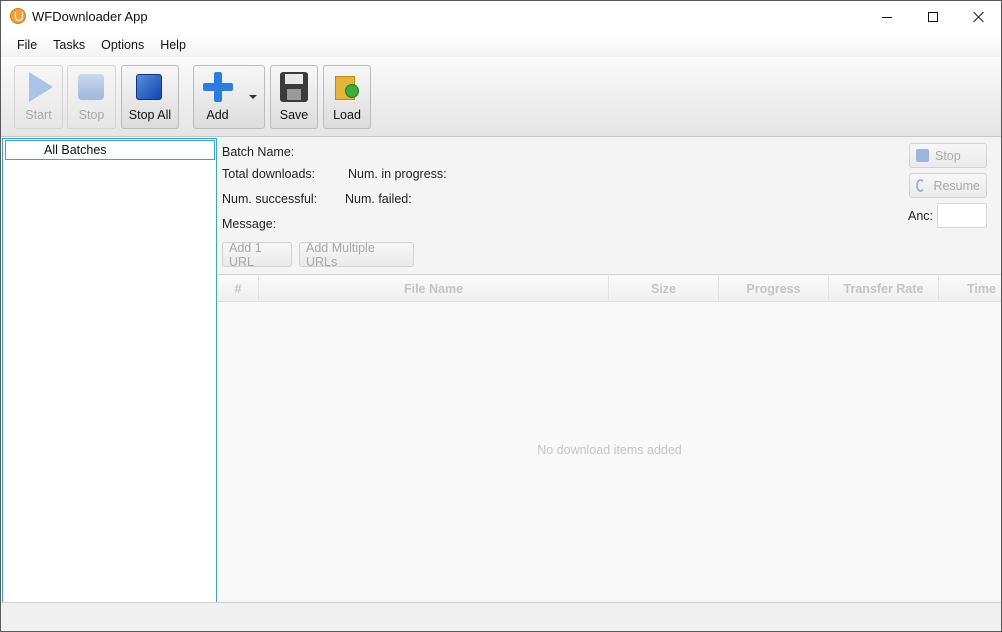  What do you see at coordinates (294, 87) in the screenshot?
I see `floppy-disk-icon` at bounding box center [294, 87].